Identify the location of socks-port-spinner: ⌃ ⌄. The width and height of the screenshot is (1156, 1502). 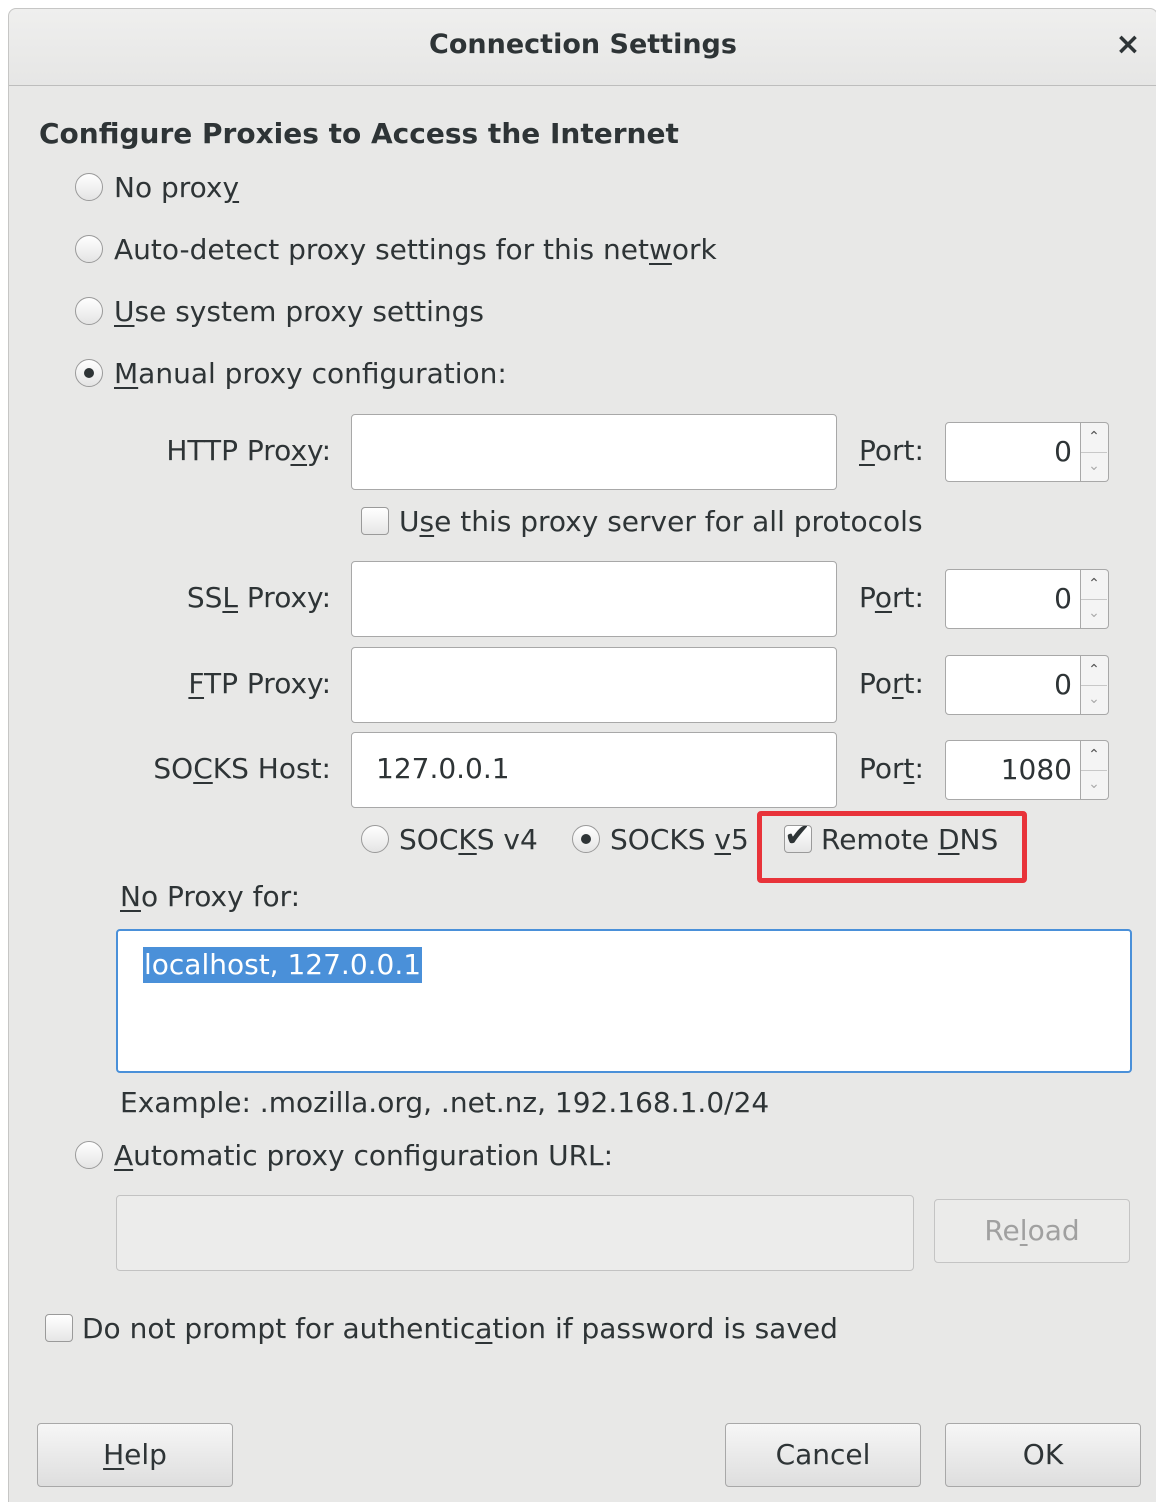
(1095, 770).